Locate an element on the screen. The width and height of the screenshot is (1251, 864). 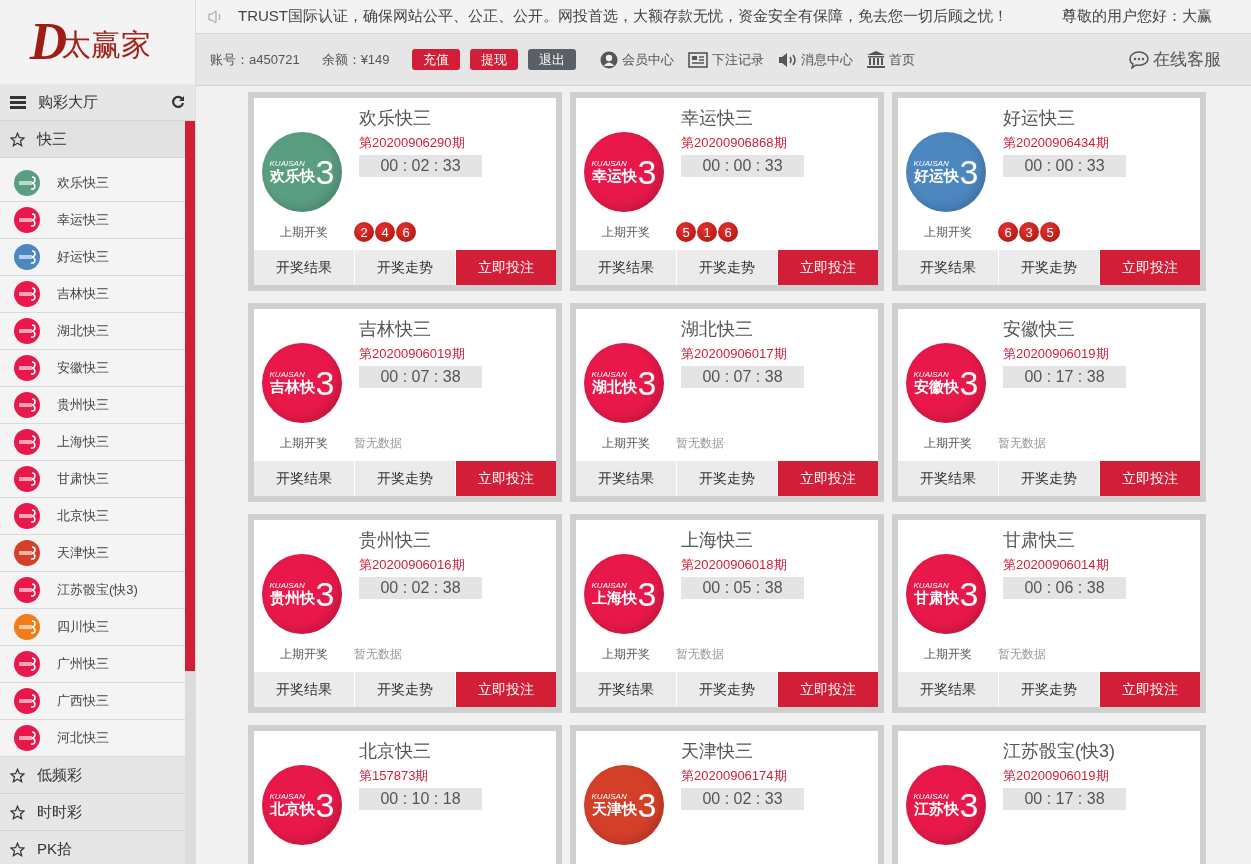
nav-link: 会员中心 is located at coordinates (636, 59).